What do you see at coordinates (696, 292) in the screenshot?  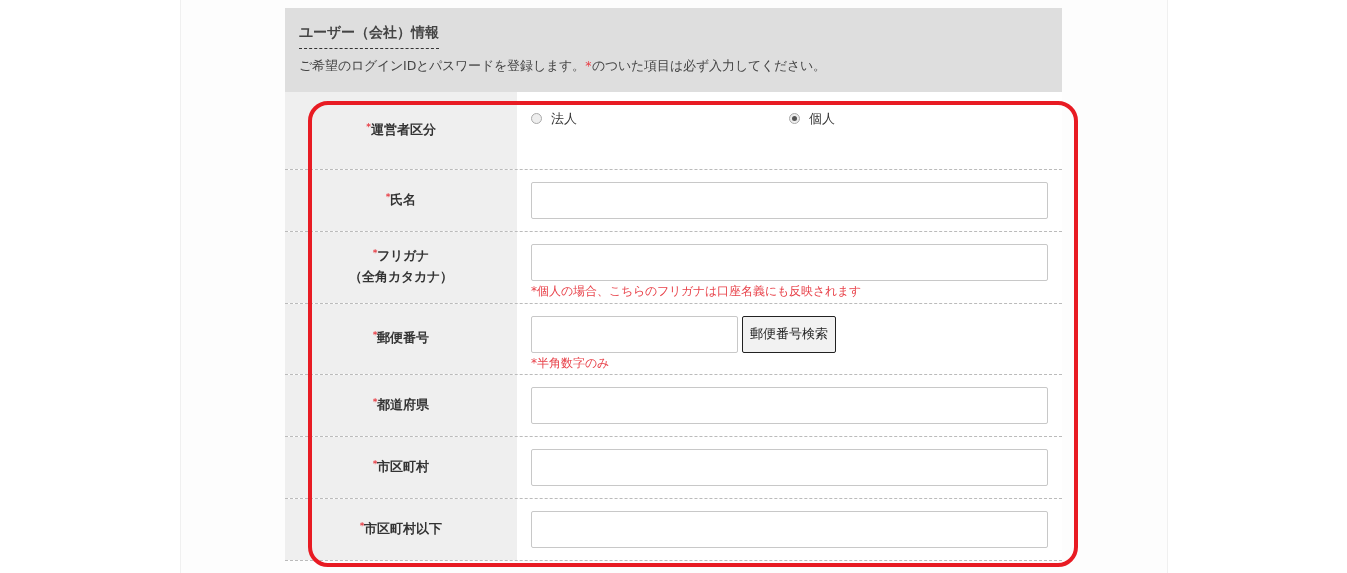 I see `field-note: *個人の場合、こちらのフリガナは口座名義にも反映されます` at bounding box center [696, 292].